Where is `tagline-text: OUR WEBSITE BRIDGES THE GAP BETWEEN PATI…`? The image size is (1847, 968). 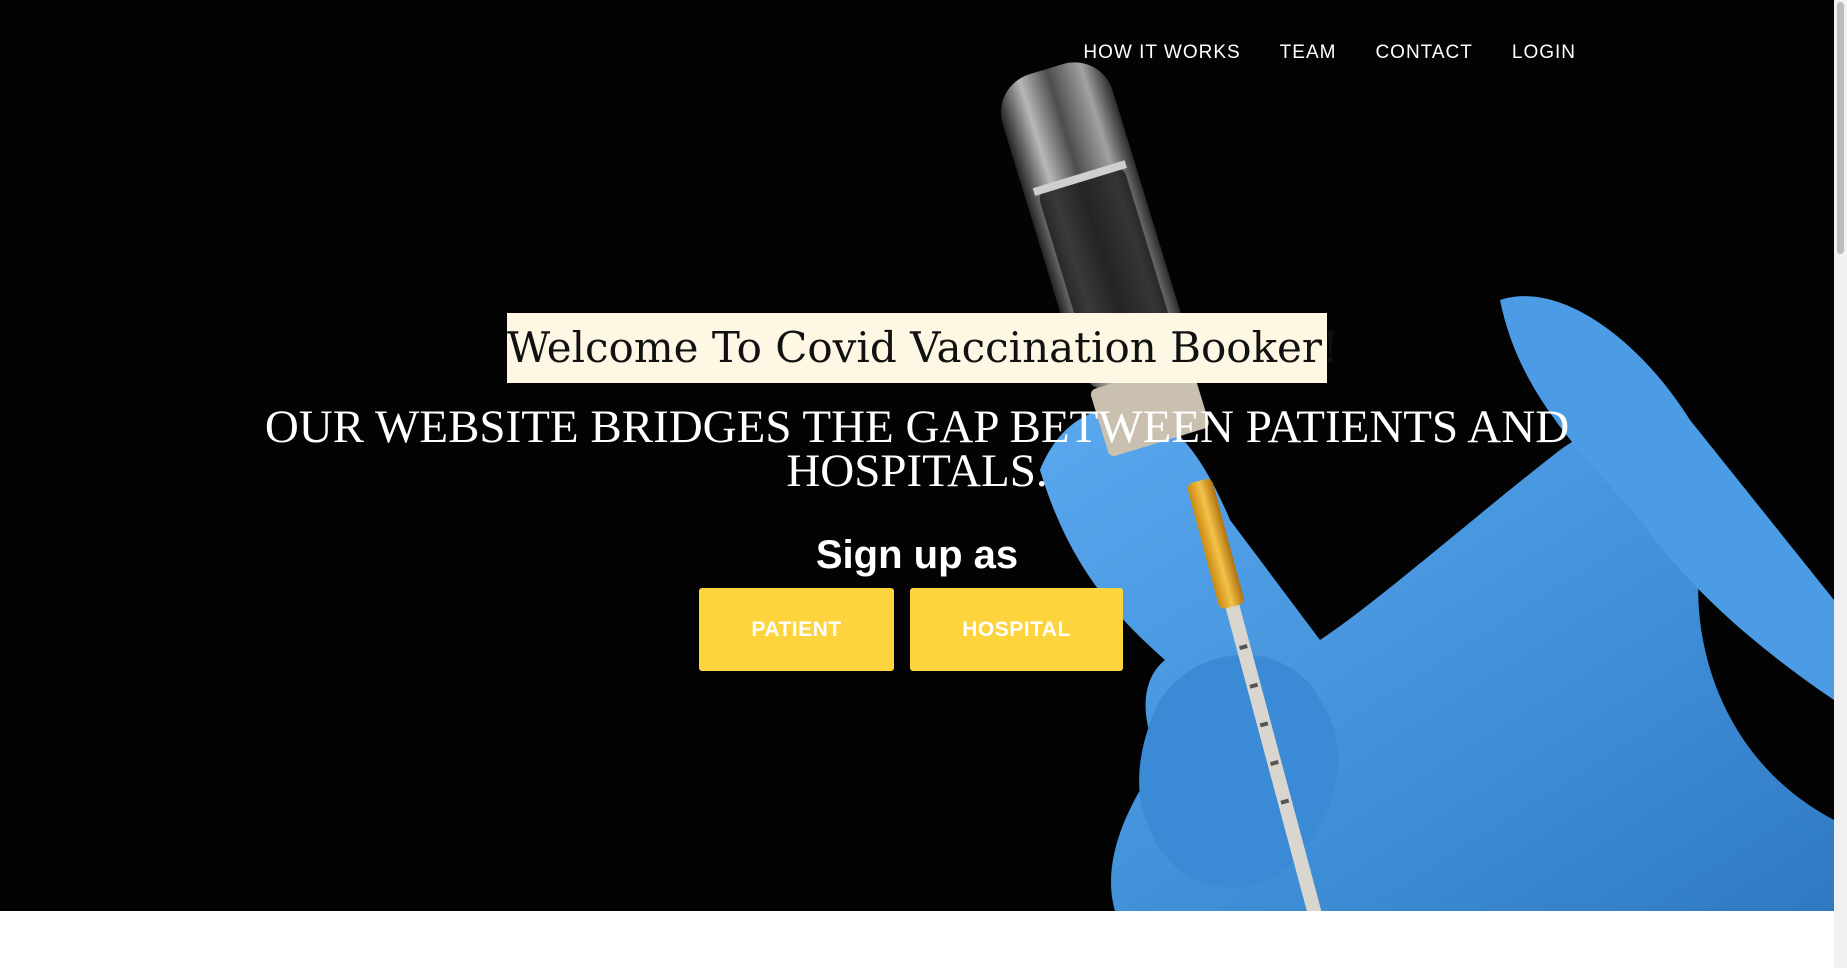
tagline-text: OUR WEBSITE BRIDGES THE GAP BETWEEN PATI… is located at coordinates (917, 449).